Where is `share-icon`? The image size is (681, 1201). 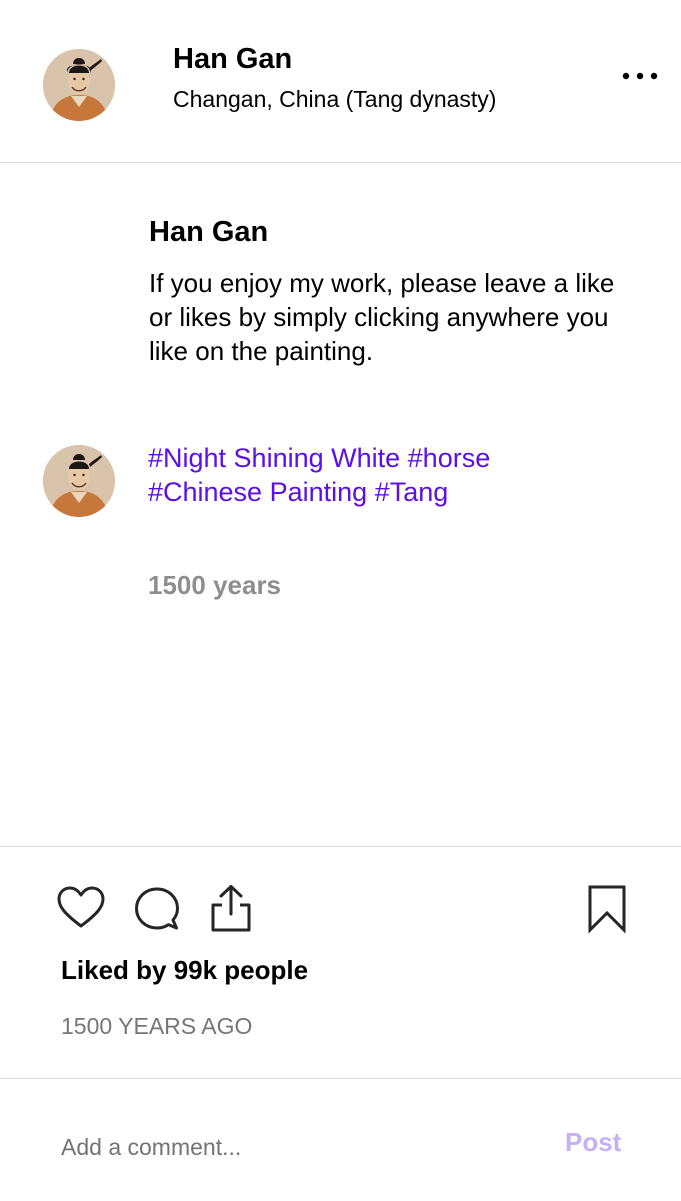
share-icon is located at coordinates (231, 908).